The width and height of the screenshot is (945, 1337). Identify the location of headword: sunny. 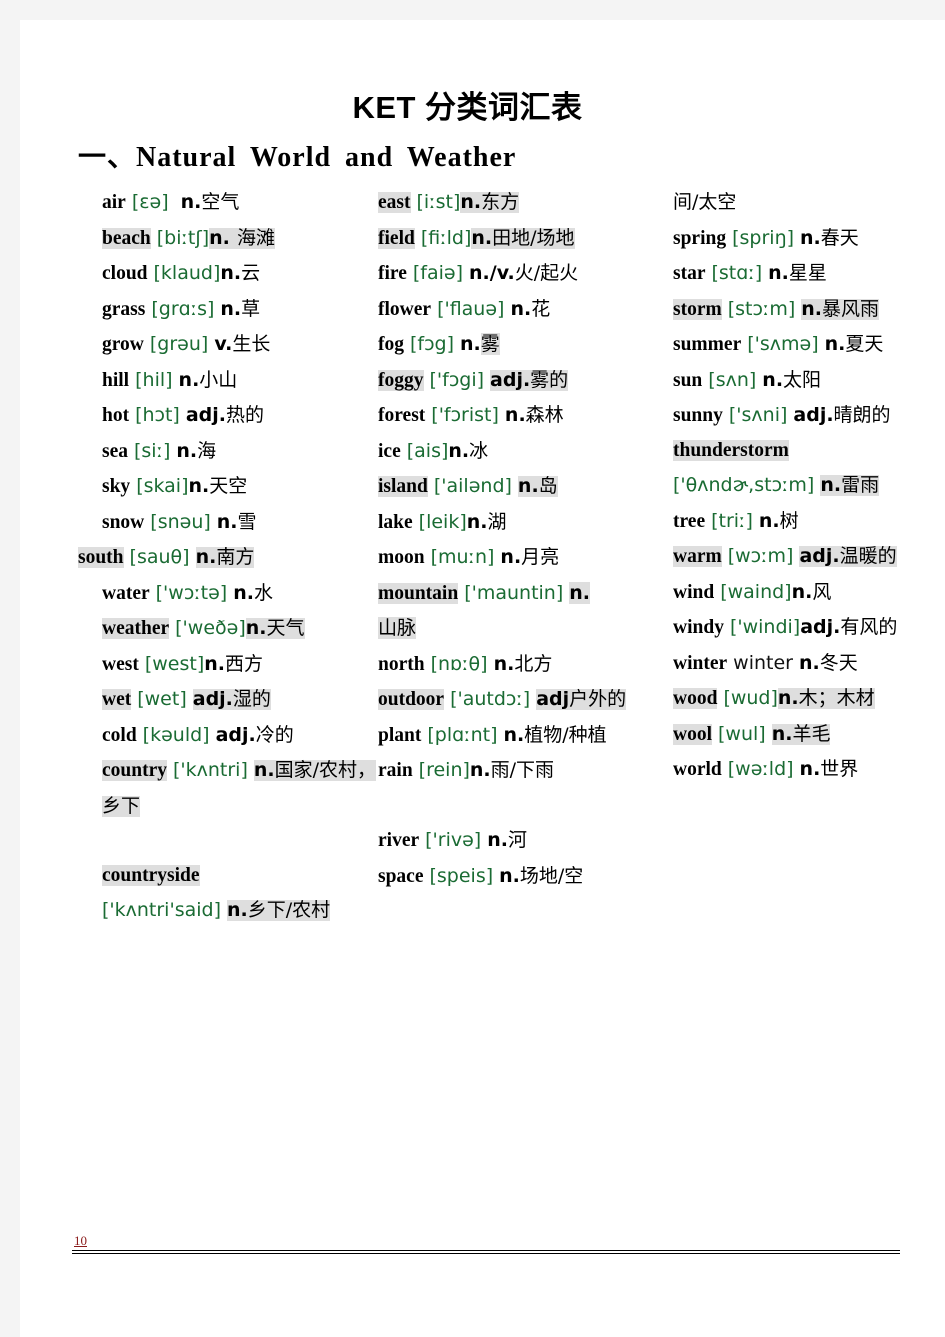
(698, 415).